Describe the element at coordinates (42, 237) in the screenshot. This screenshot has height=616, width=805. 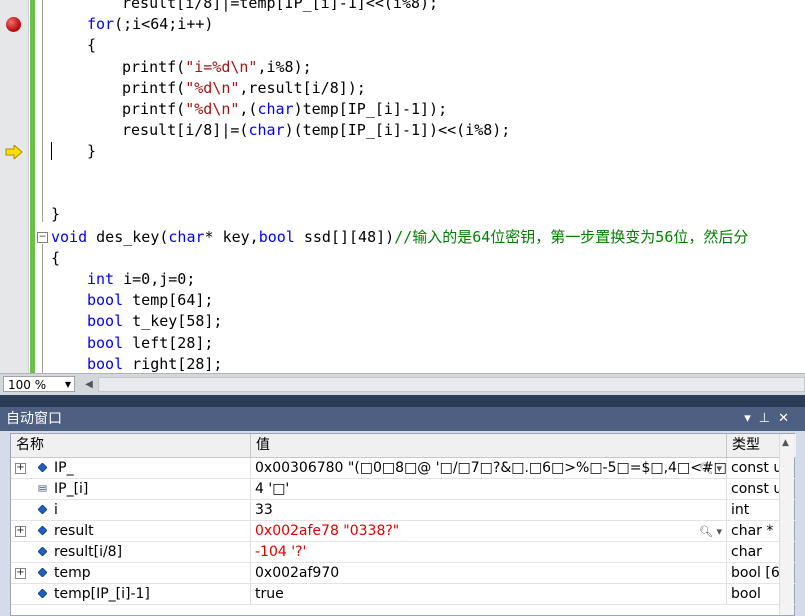
I see `collapse-icon: −` at that location.